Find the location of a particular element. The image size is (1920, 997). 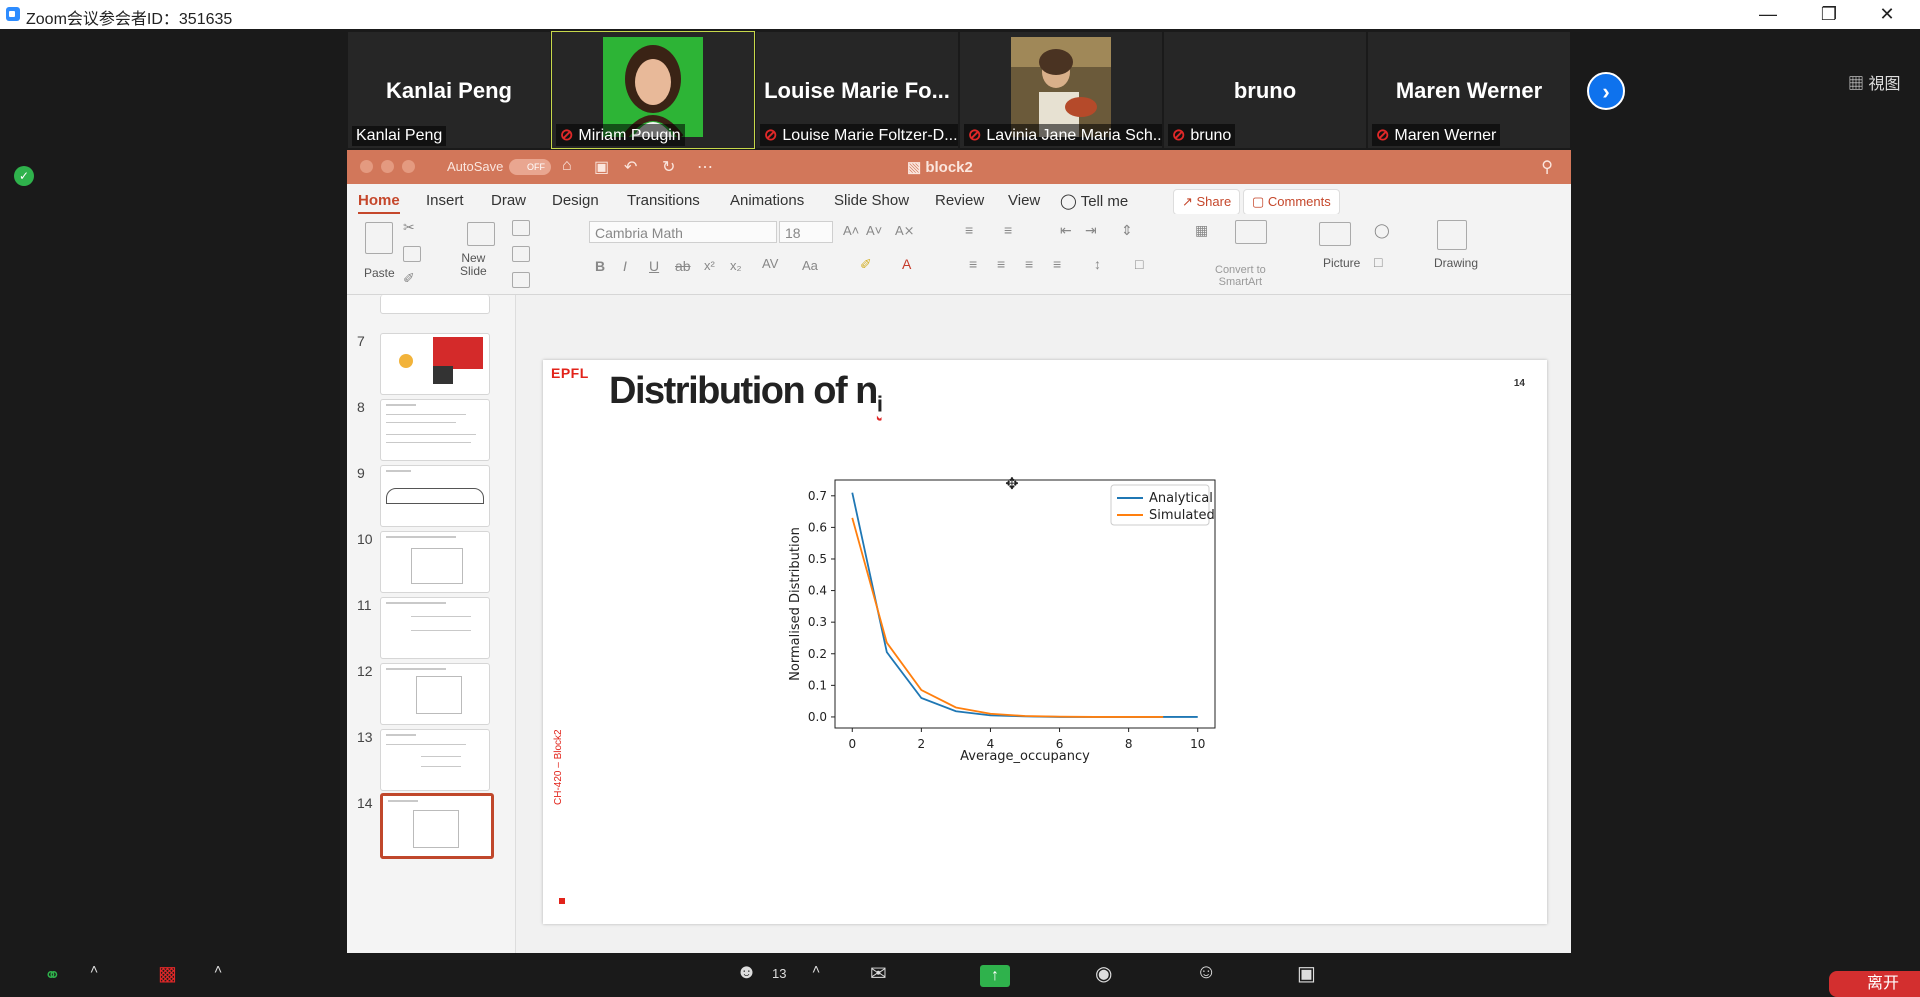

participant-tile: Kanlai Peng Kanlai Peng is located at coordinates (449, 90).